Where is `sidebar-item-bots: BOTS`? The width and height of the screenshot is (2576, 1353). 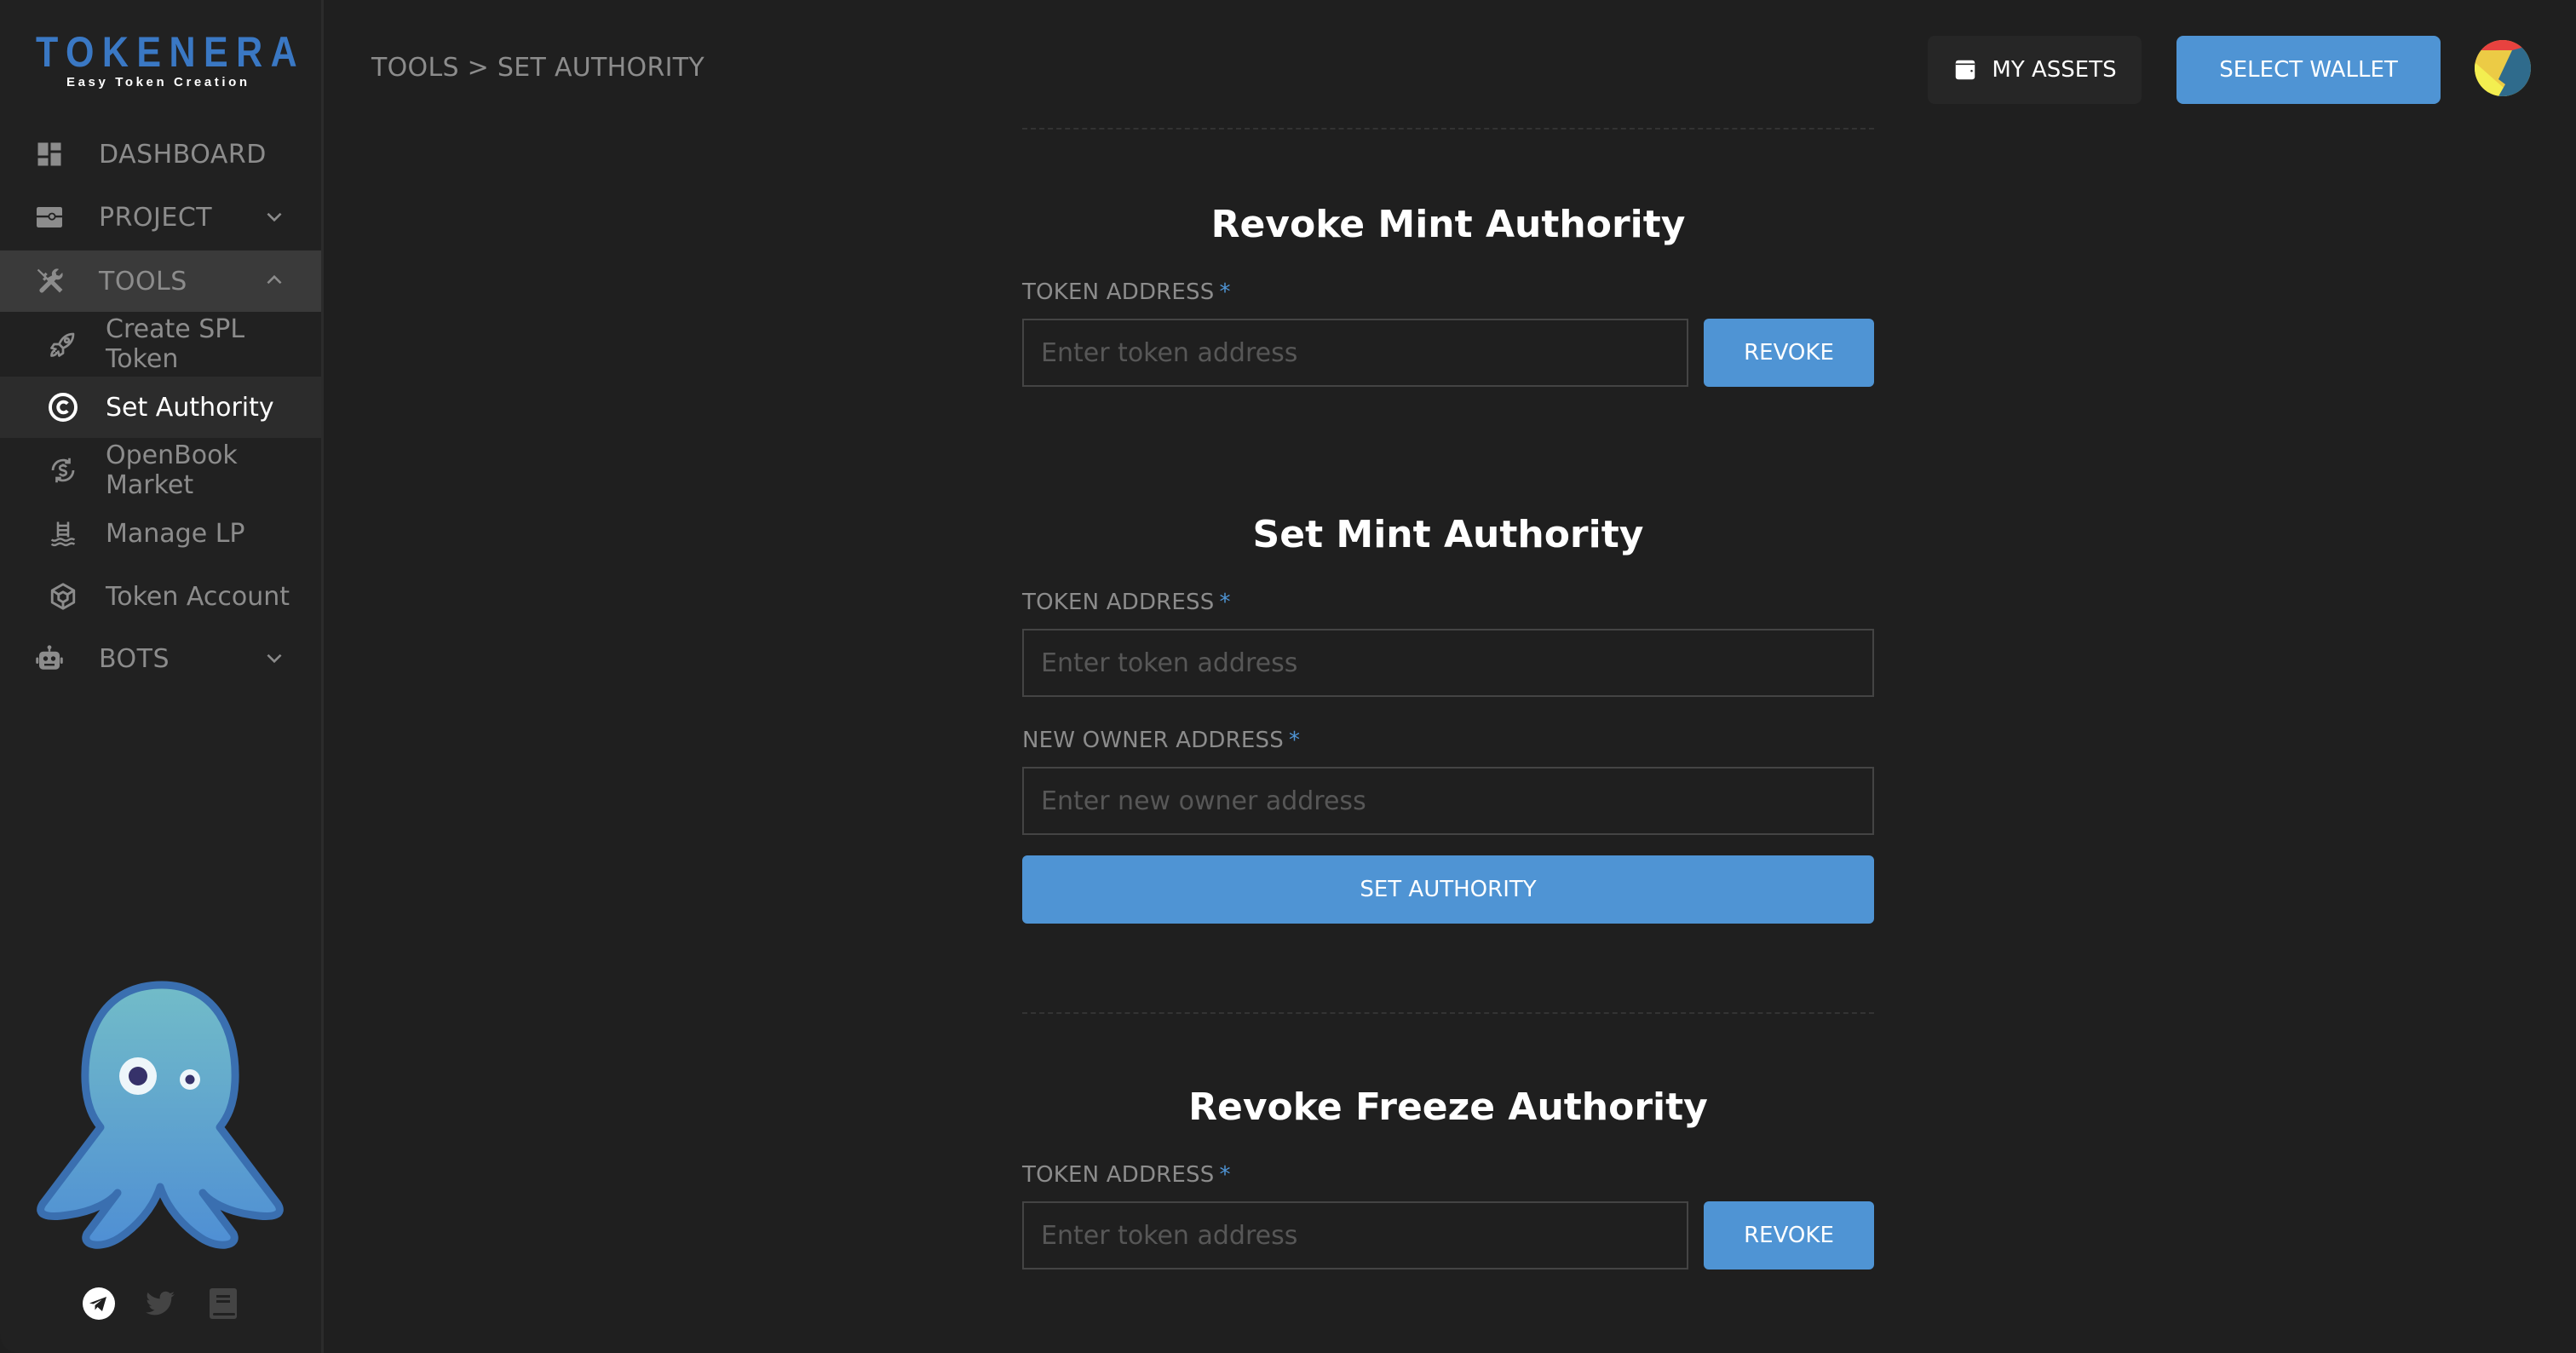 sidebar-item-bots: BOTS is located at coordinates (160, 658).